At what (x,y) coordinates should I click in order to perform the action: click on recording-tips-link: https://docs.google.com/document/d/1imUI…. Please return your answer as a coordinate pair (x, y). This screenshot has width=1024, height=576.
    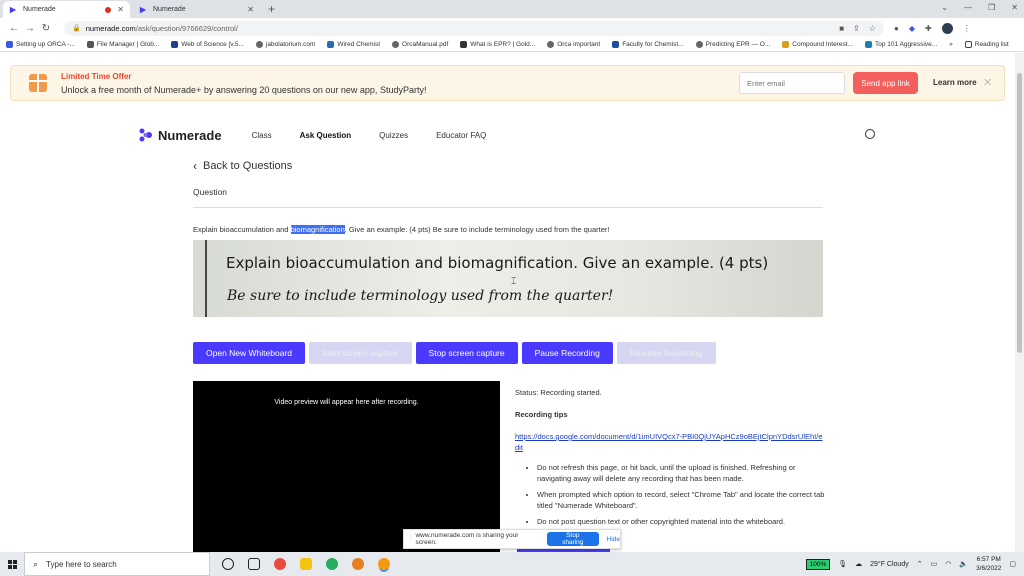
    Looking at the image, I should click on (670, 442).